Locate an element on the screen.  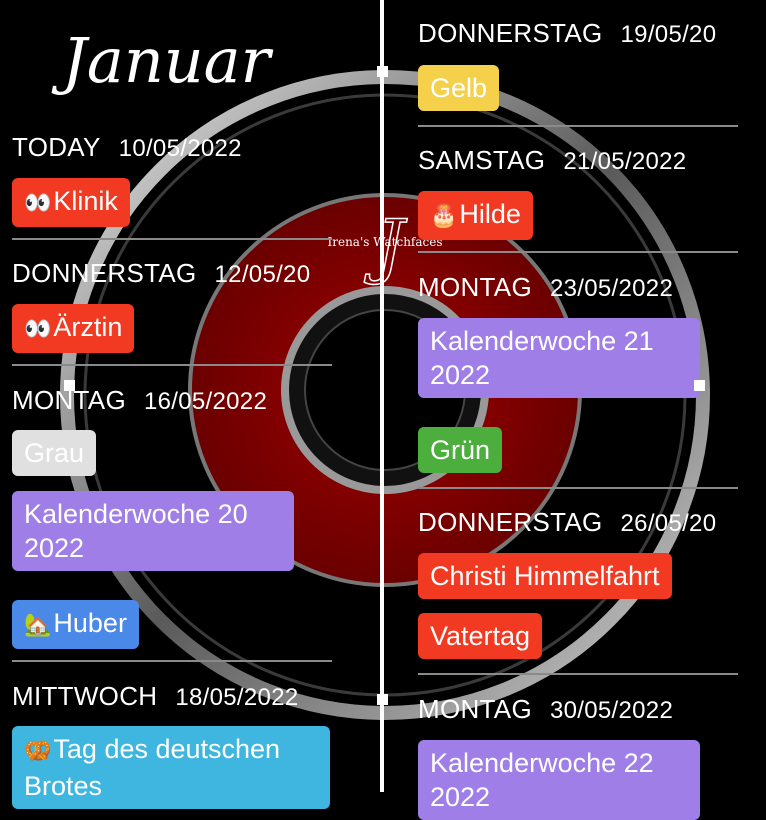
day-header: MONTAG 23/05/2022 is located at coordinates (545, 287).